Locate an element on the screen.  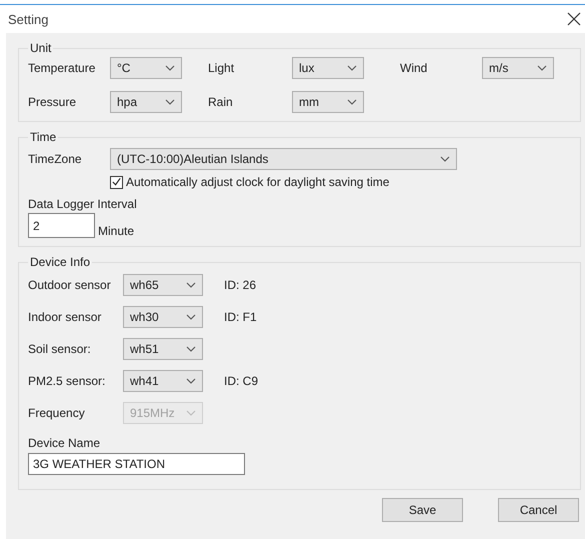
dropdown: wh41 is located at coordinates (163, 381).